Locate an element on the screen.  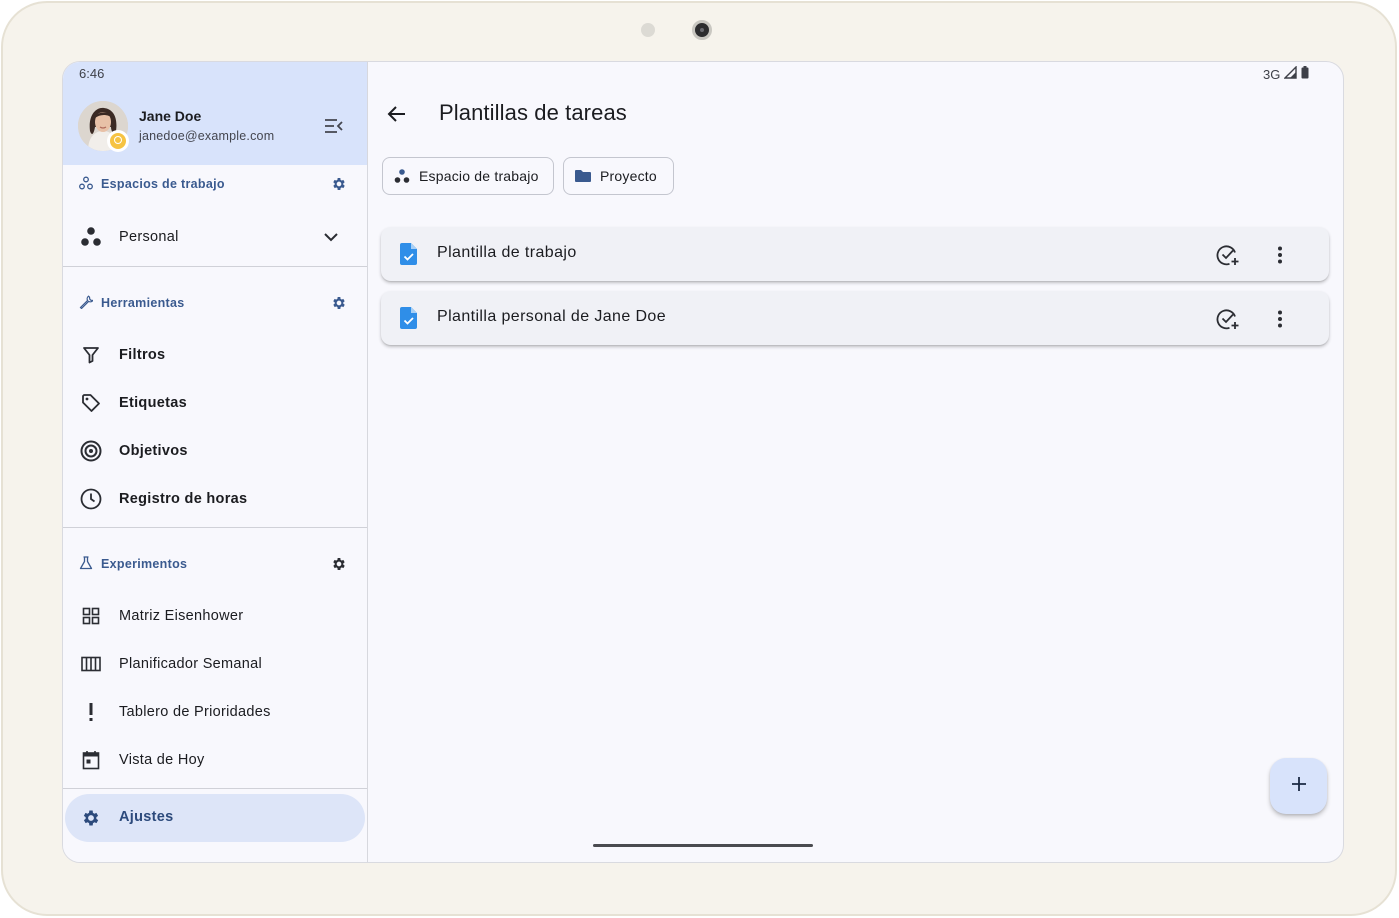
folder-icon is located at coordinates (583, 176).